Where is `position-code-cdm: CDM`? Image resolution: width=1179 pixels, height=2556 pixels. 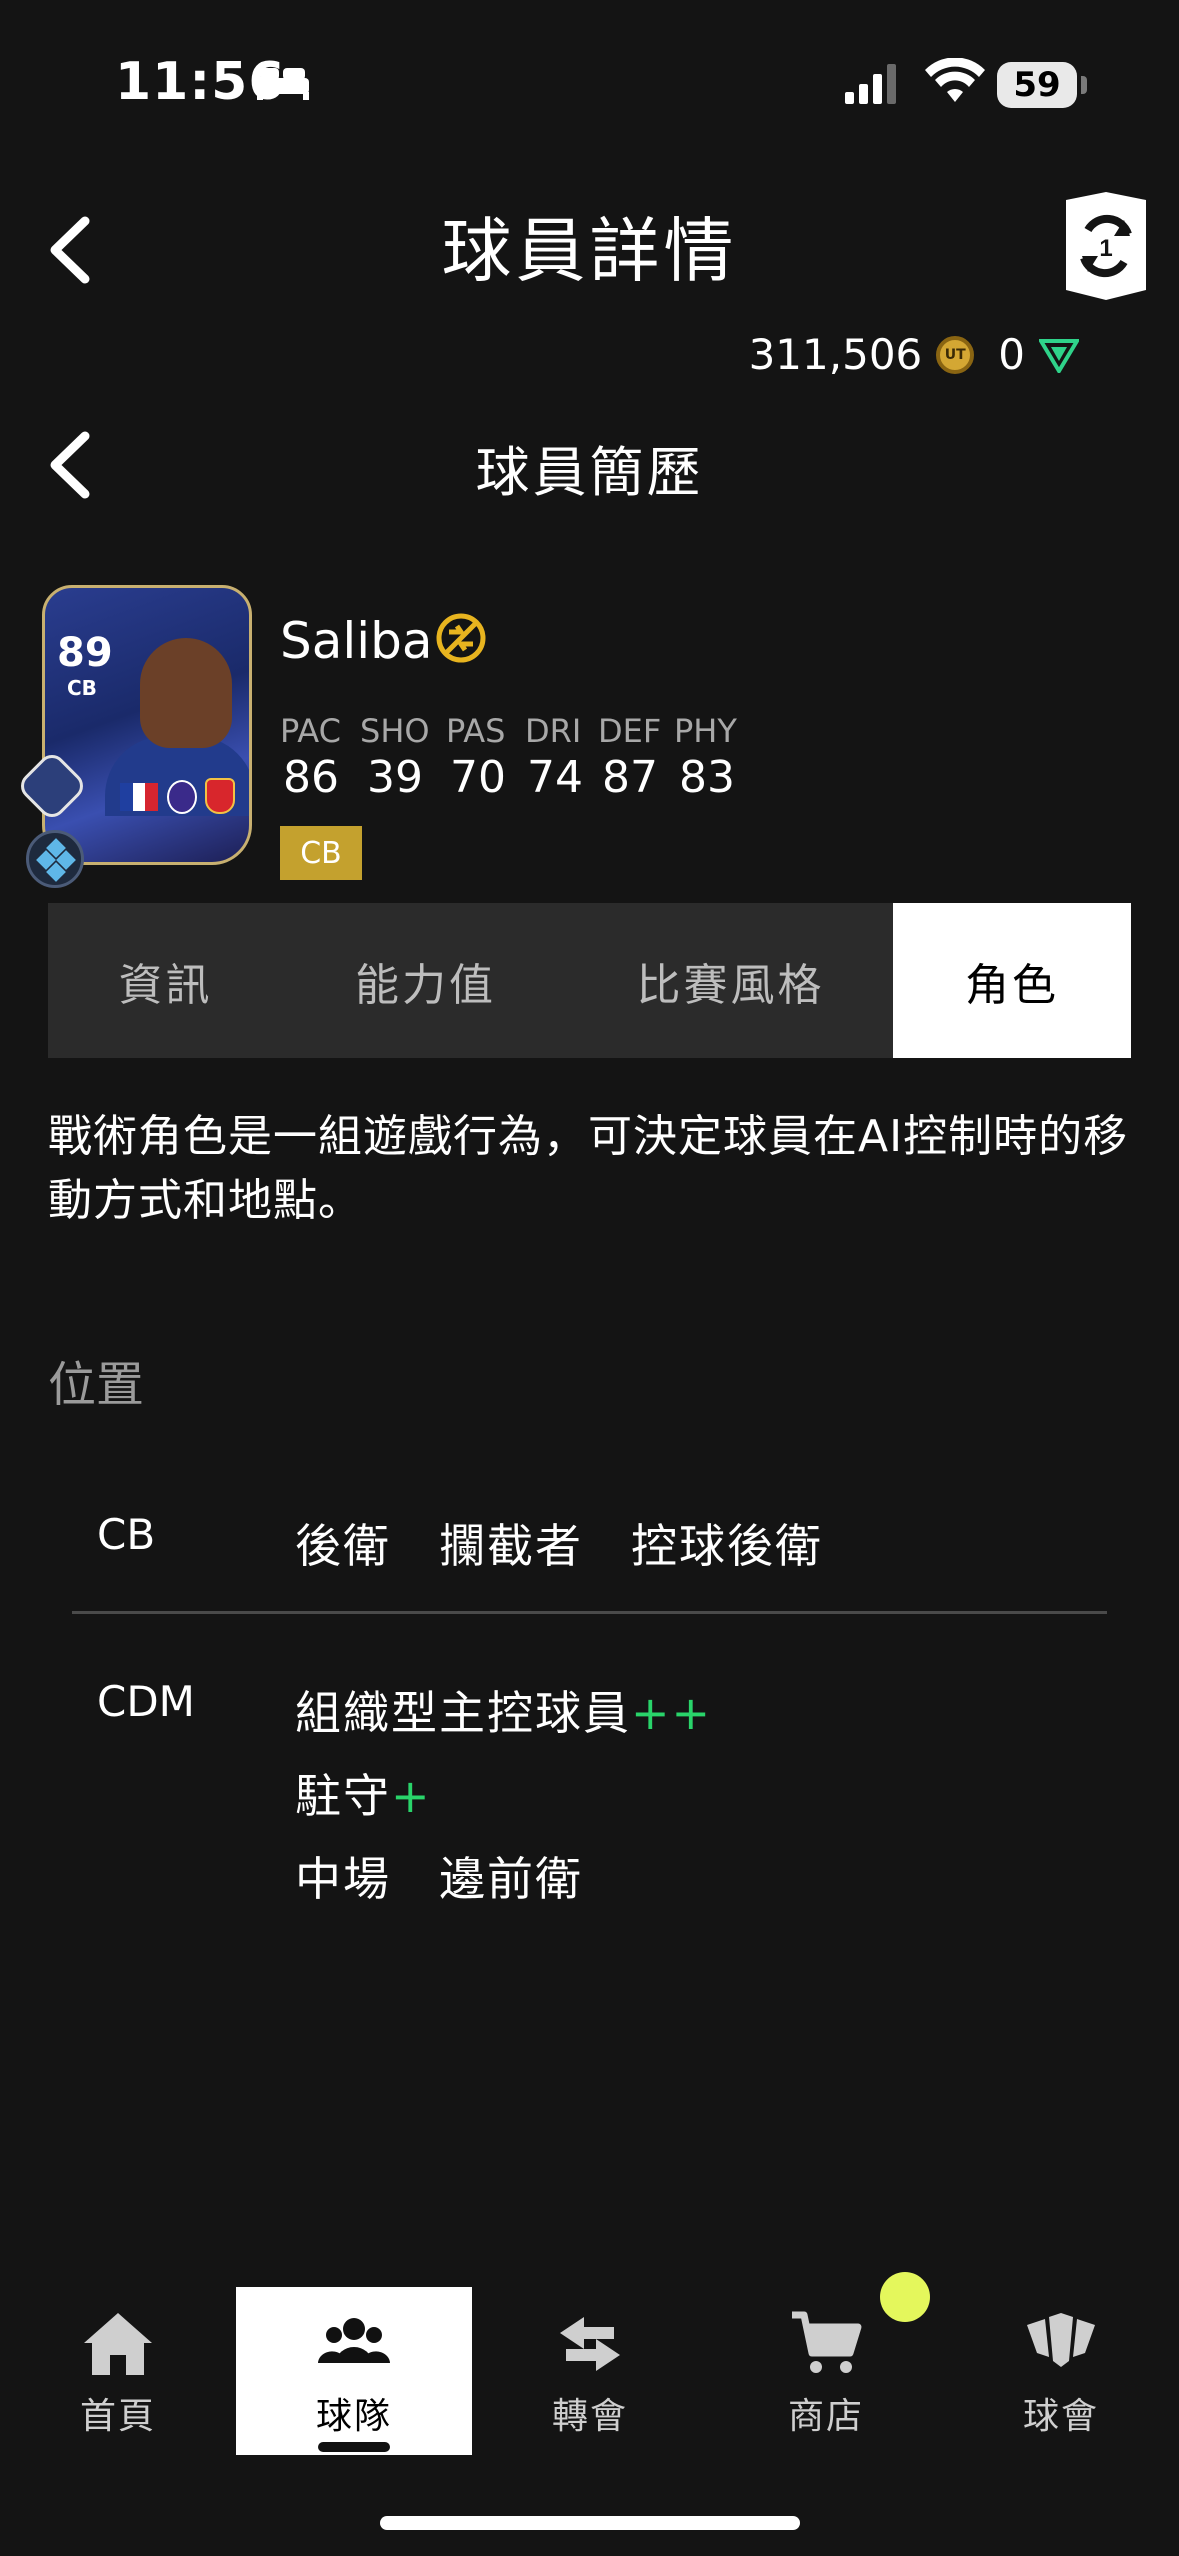
position-code-cdm: CDM is located at coordinates (146, 1701).